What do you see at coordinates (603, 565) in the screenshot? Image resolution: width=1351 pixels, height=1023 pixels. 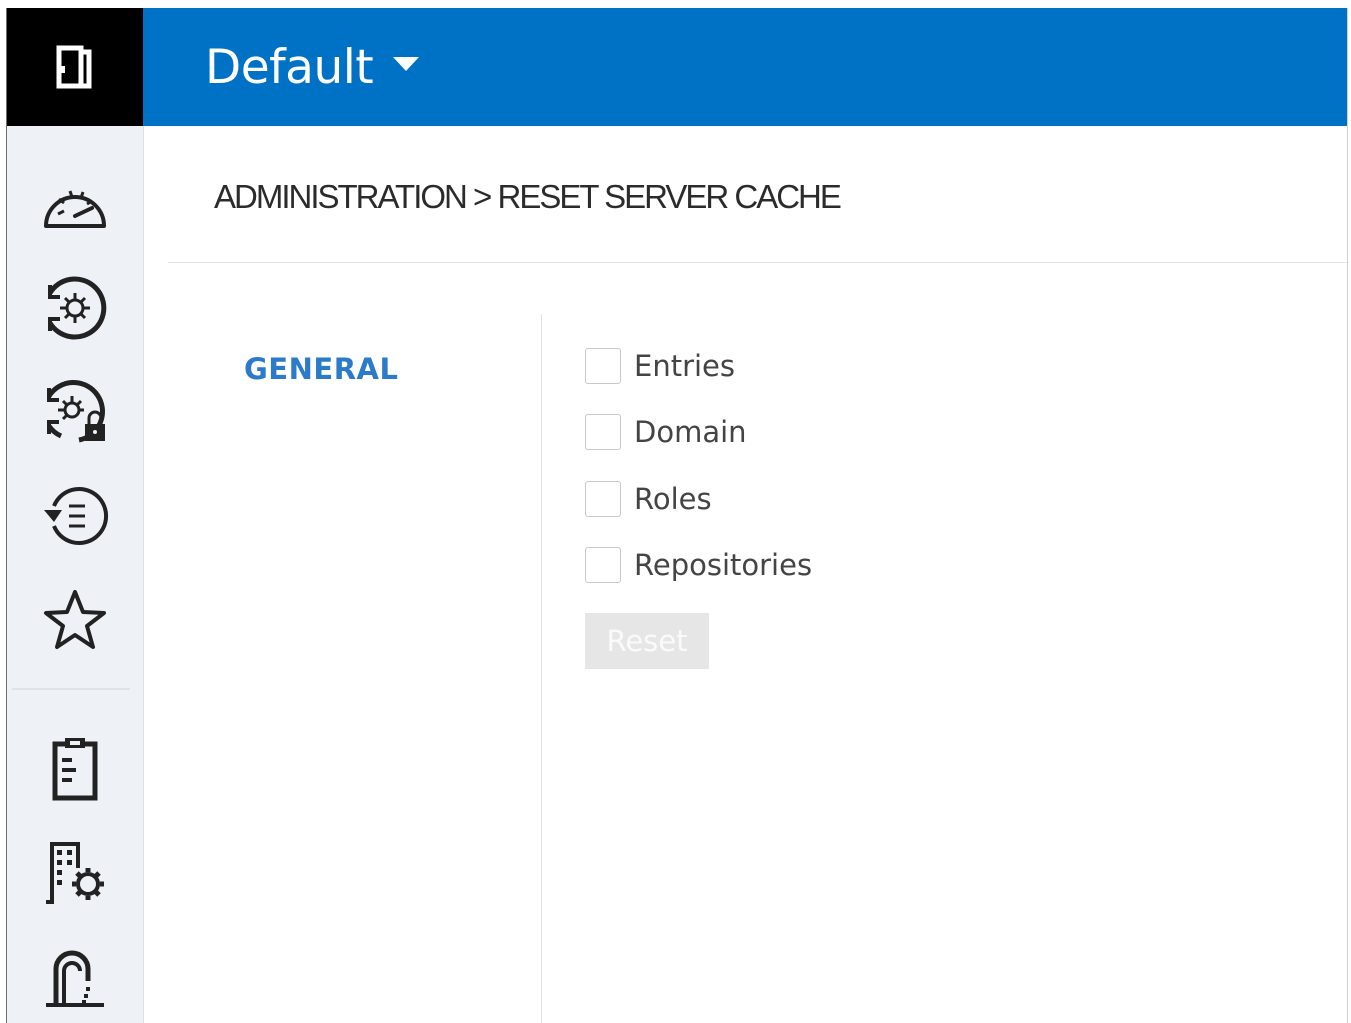 I see `repositories-checkbox` at bounding box center [603, 565].